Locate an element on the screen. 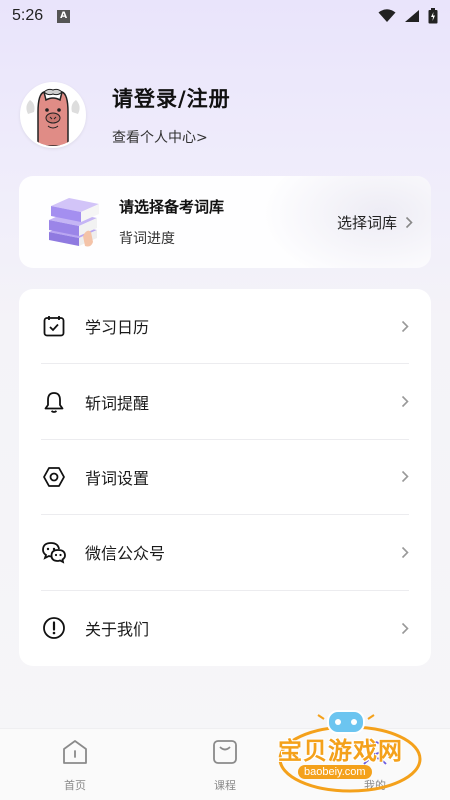  login-register-title: 请登录/注册 is located at coordinates (171, 98).